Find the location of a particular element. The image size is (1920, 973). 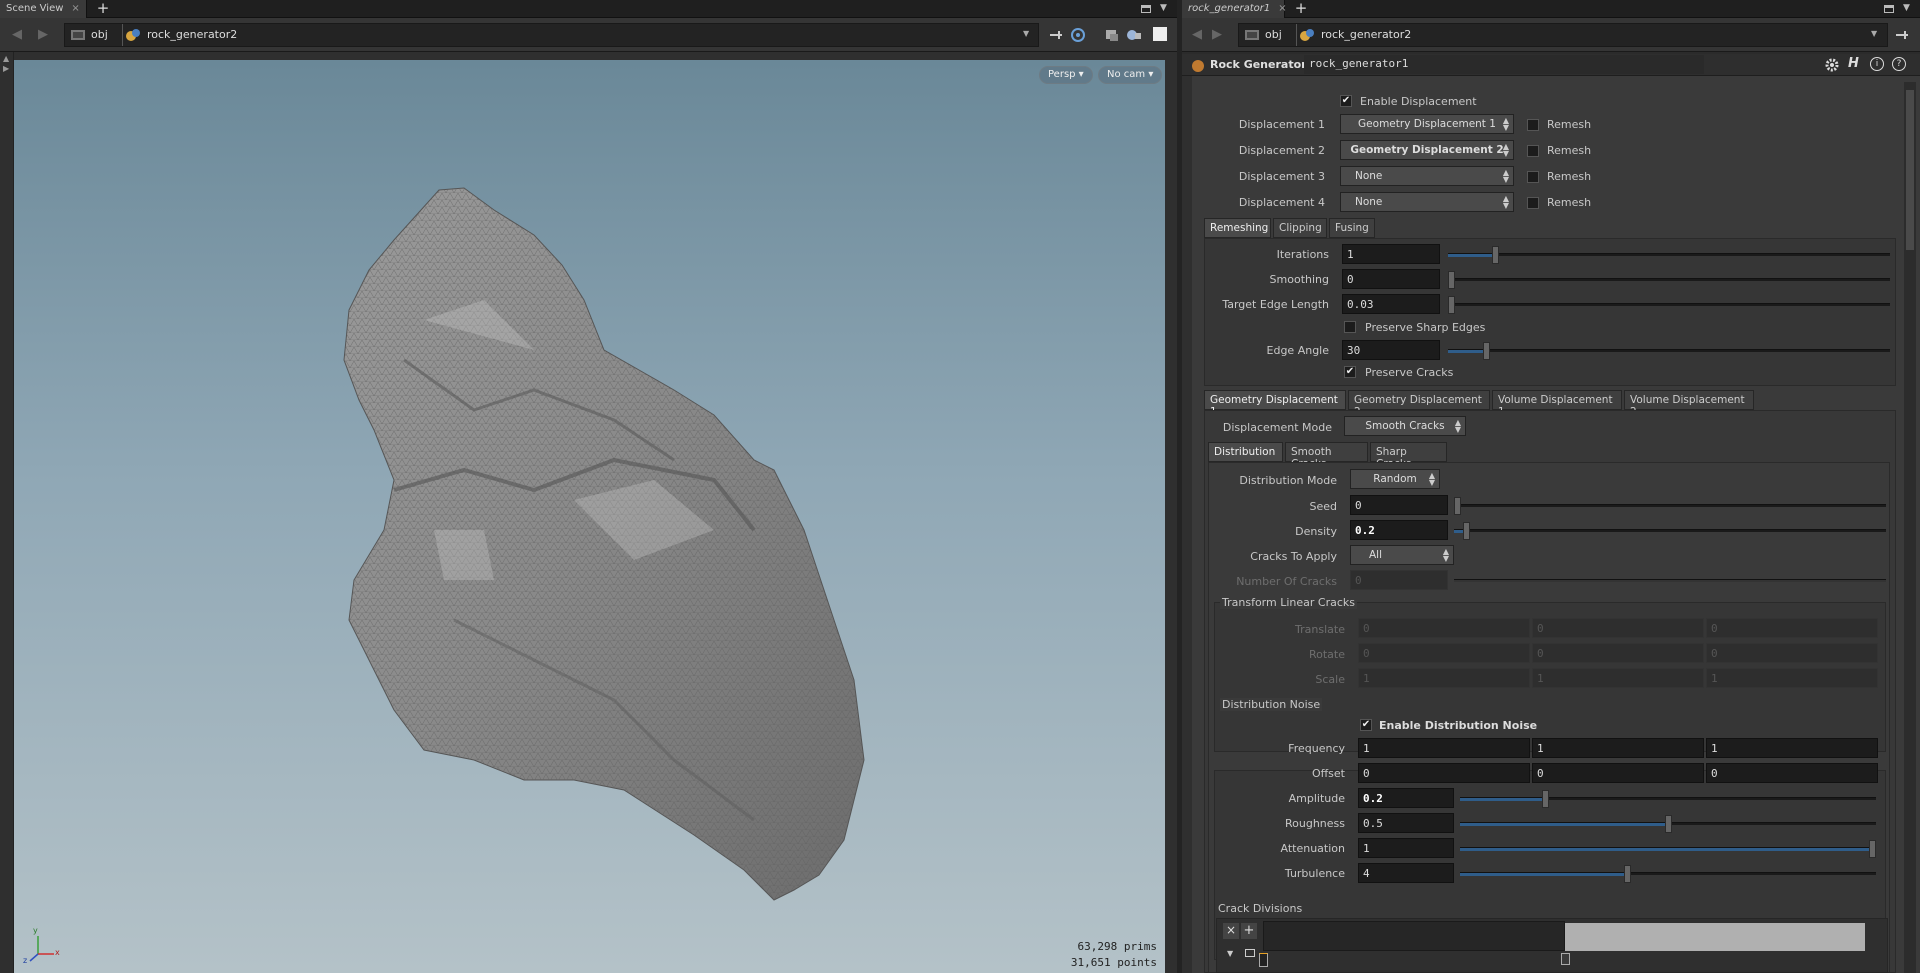

roughness-slider is located at coordinates (1668, 824).